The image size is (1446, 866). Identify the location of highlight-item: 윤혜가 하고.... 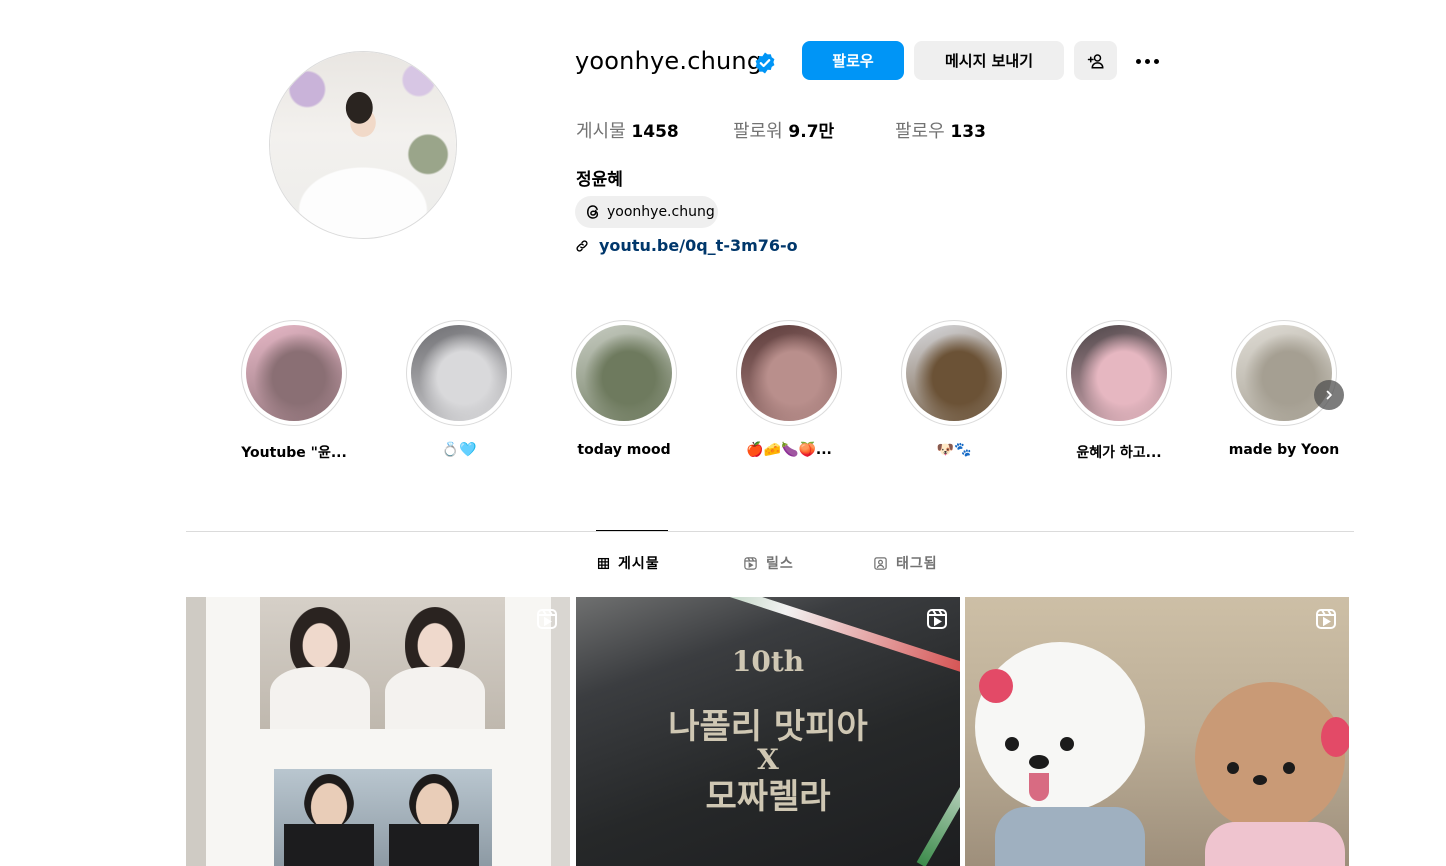
(1119, 391).